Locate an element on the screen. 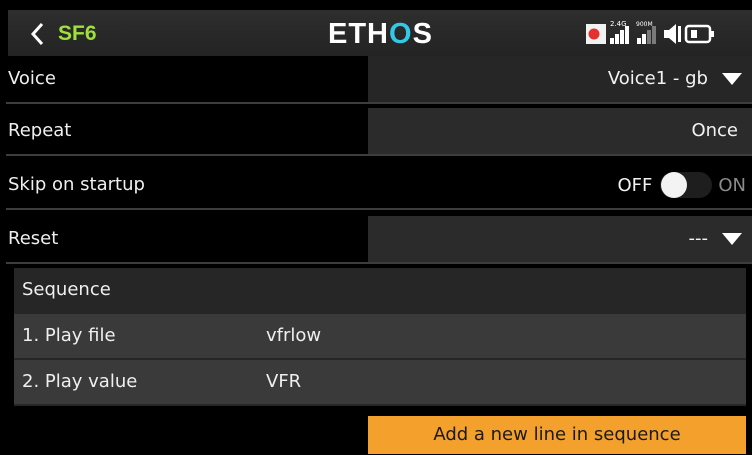  skip-row: Skip on startup OFF ON is located at coordinates (379, 186).